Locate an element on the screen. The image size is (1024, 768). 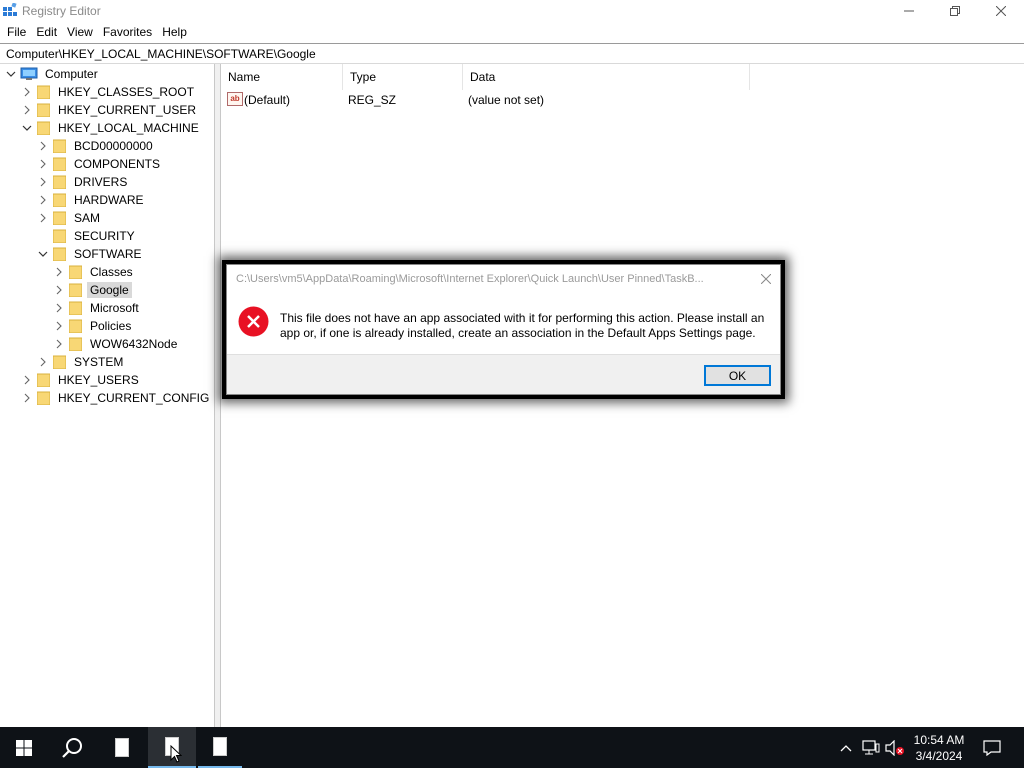
restore-icon is located at coordinates (955, 11).